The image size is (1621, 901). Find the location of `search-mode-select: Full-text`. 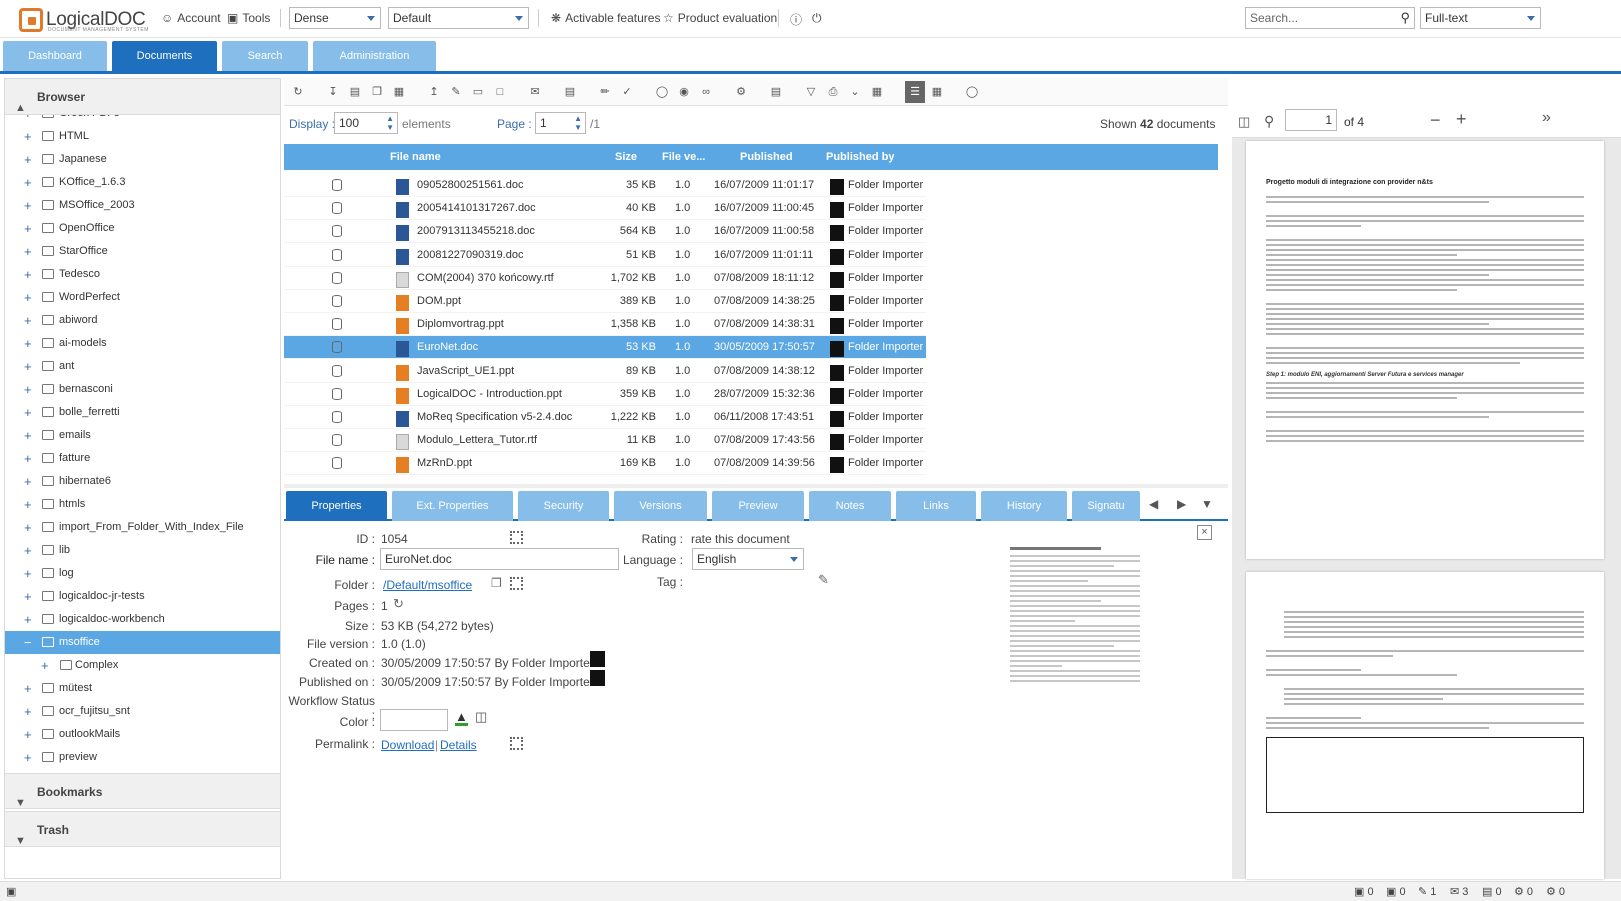

search-mode-select: Full-text is located at coordinates (1480, 18).